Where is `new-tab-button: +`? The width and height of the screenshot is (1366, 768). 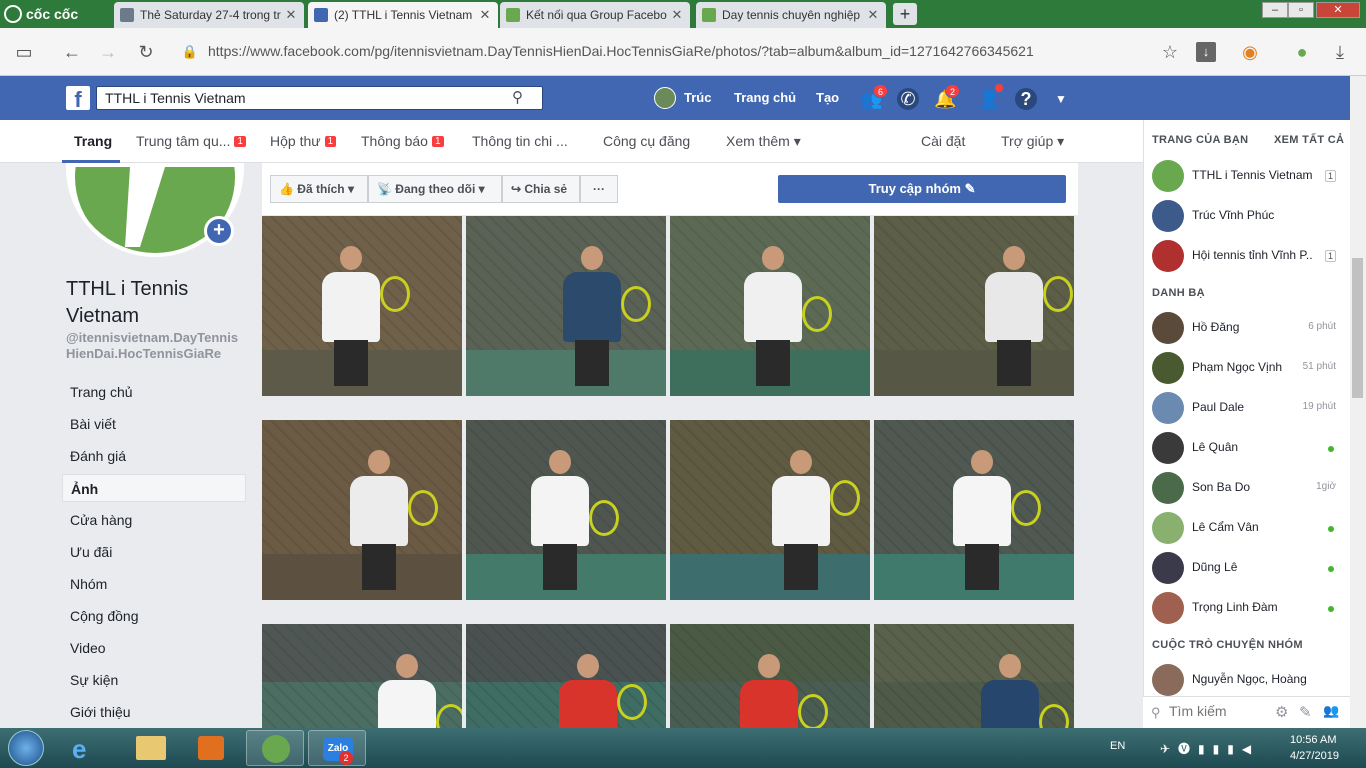
new-tab-button: + is located at coordinates (905, 14).